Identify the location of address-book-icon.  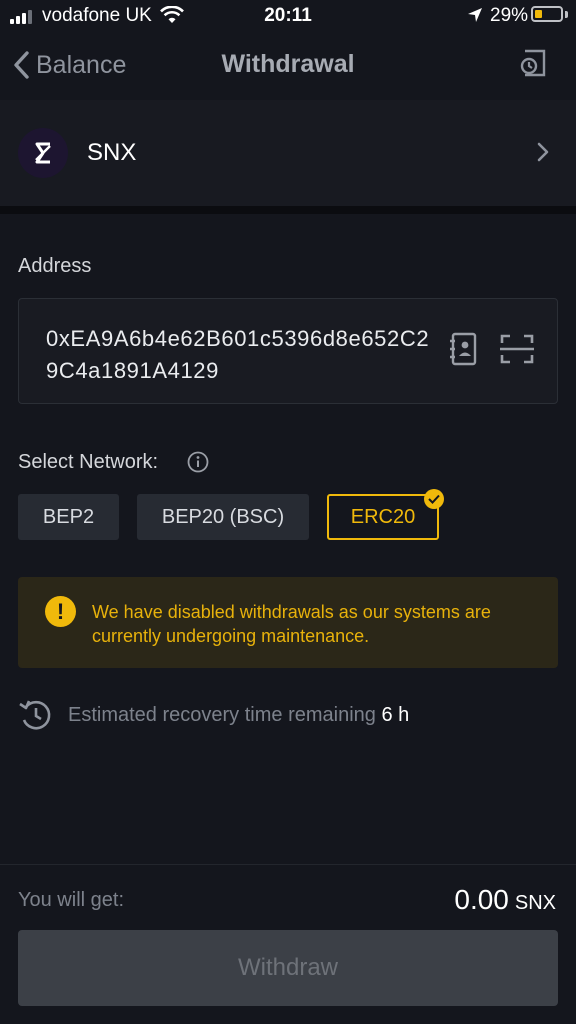
(464, 349).